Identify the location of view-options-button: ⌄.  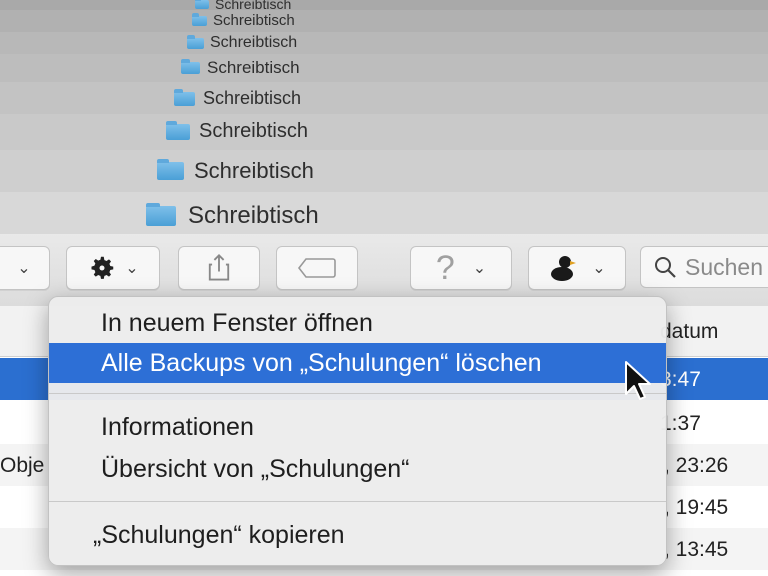
(25, 268).